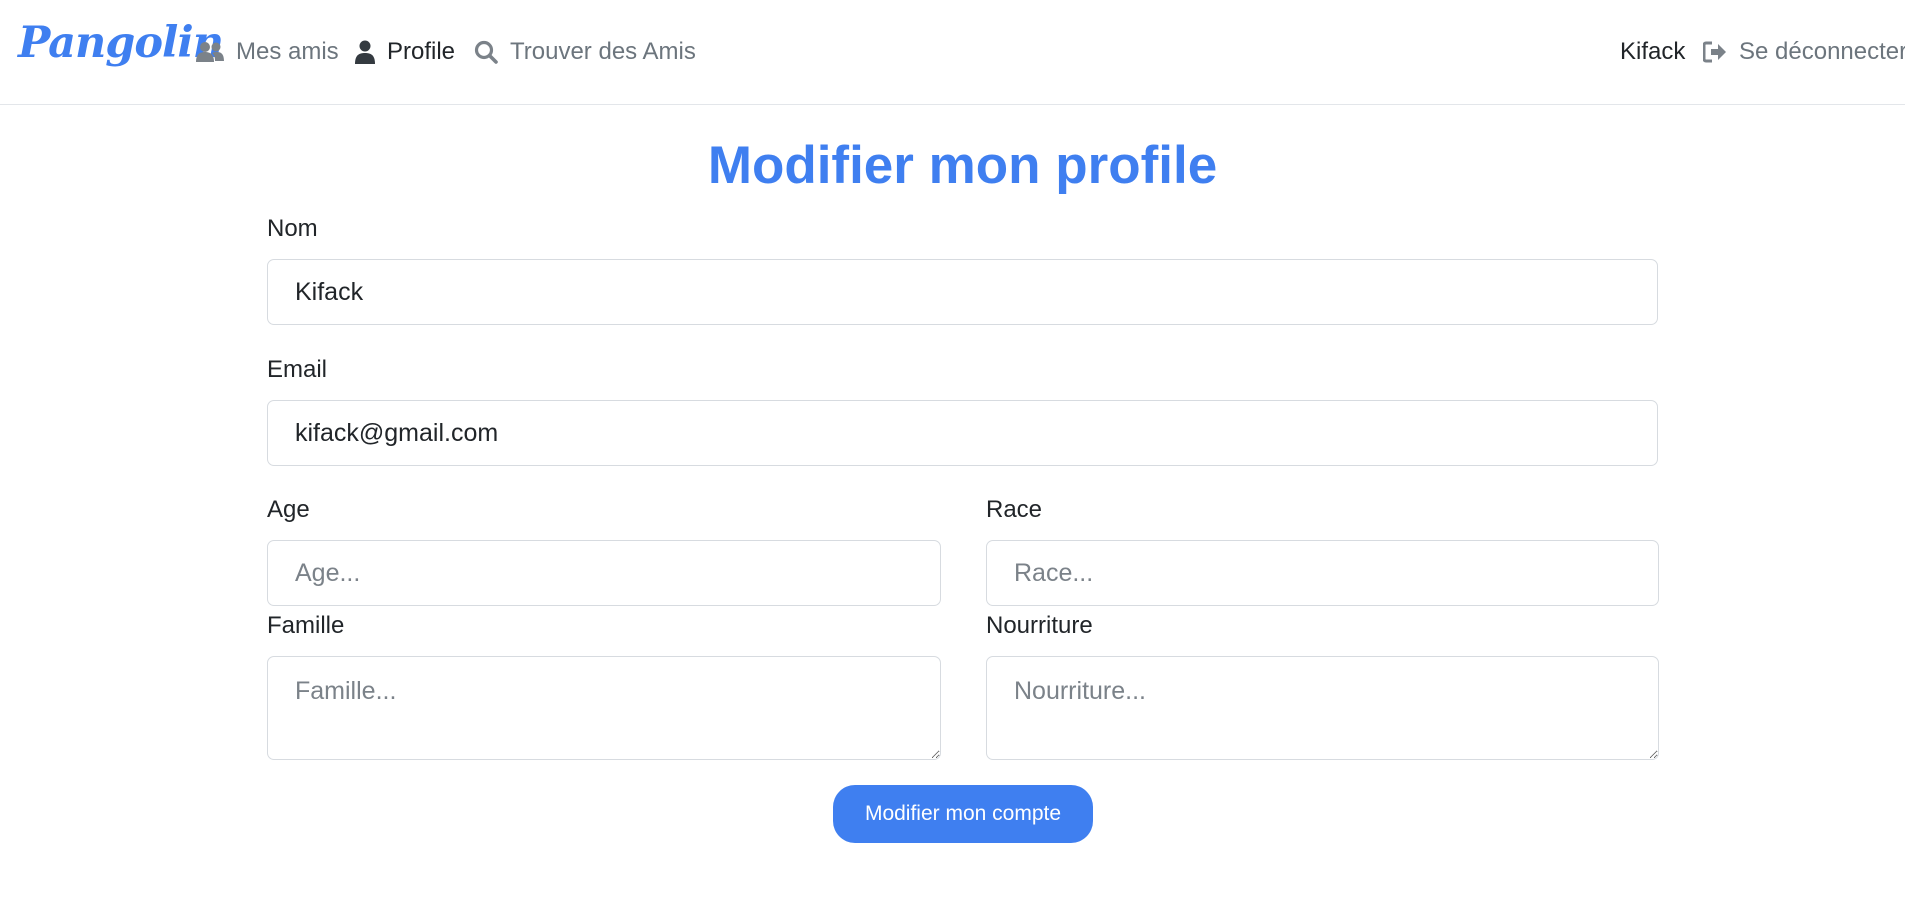 Image resolution: width=1905 pixels, height=917 pixels. Describe the element at coordinates (1822, 51) in the screenshot. I see `nav-logout-label: Se déconnecter` at that location.